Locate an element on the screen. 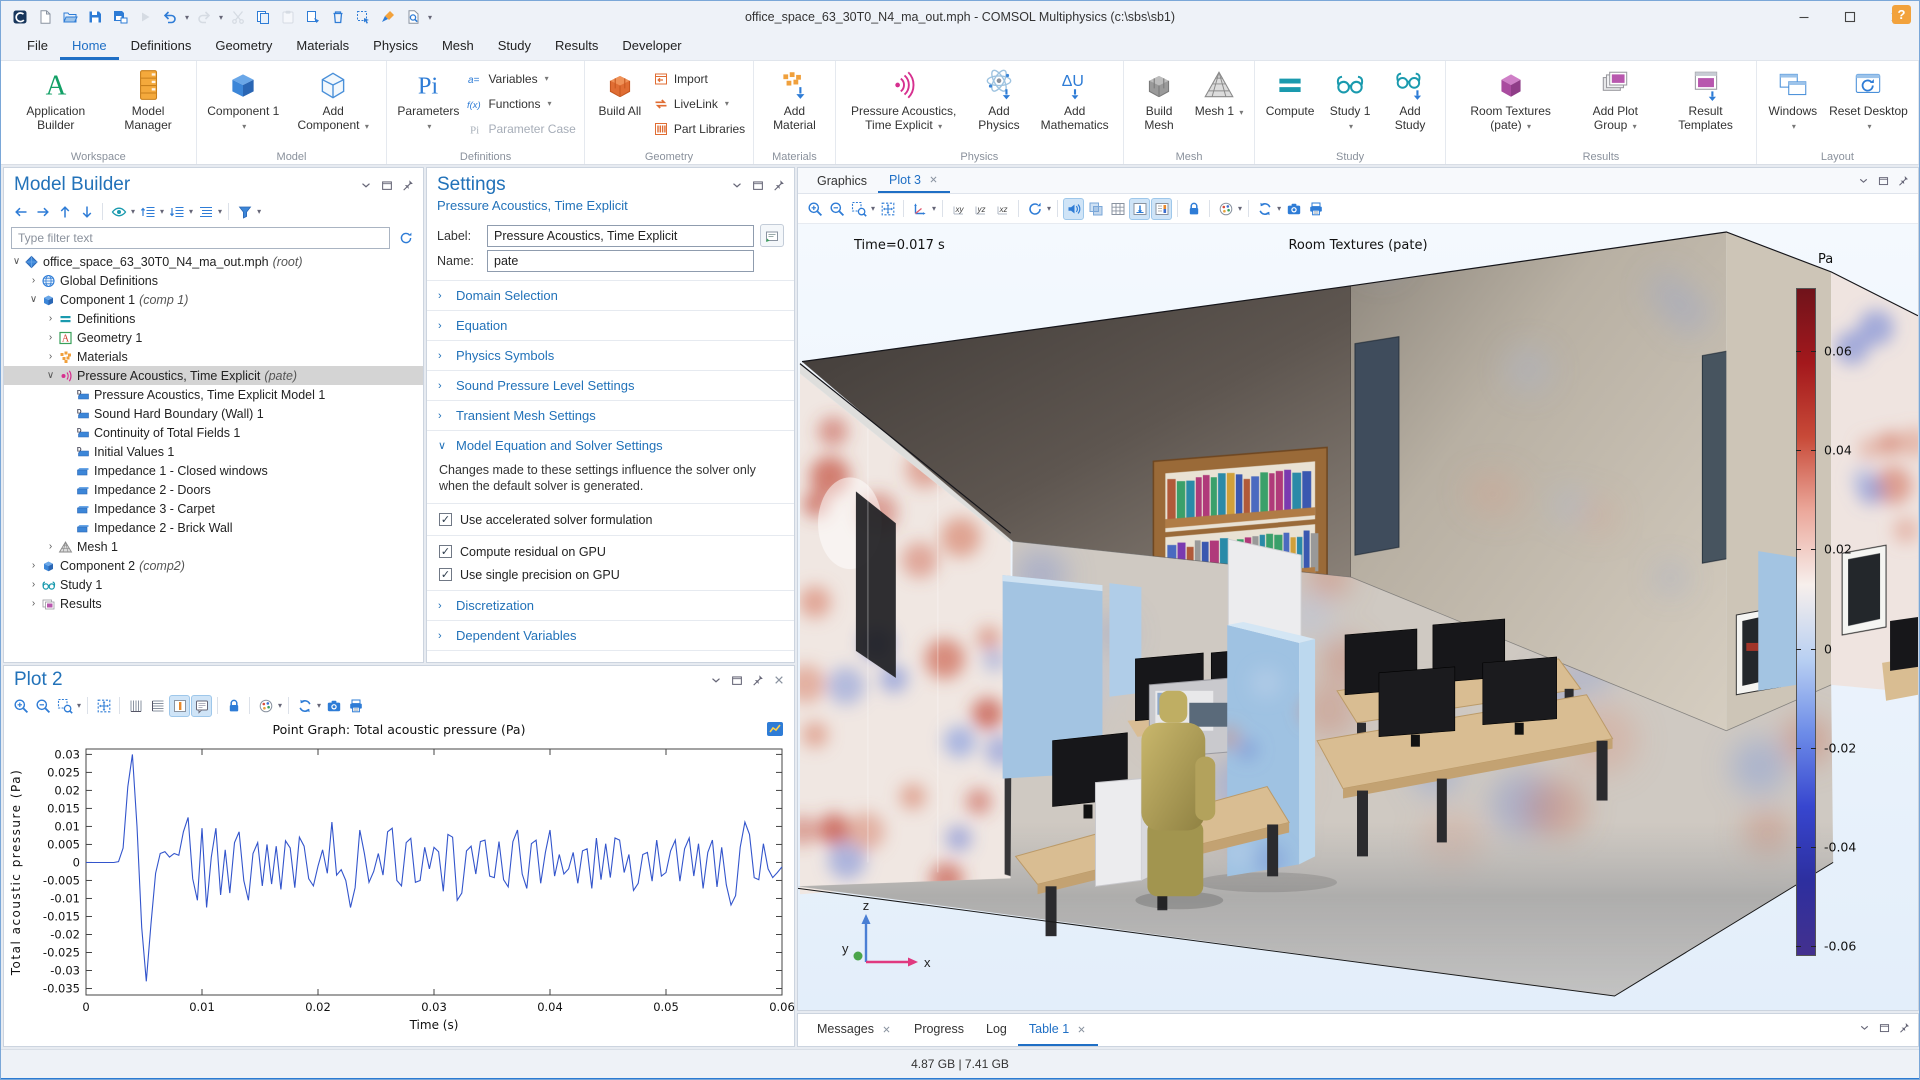  go-to-view-button is located at coordinates (919, 209).